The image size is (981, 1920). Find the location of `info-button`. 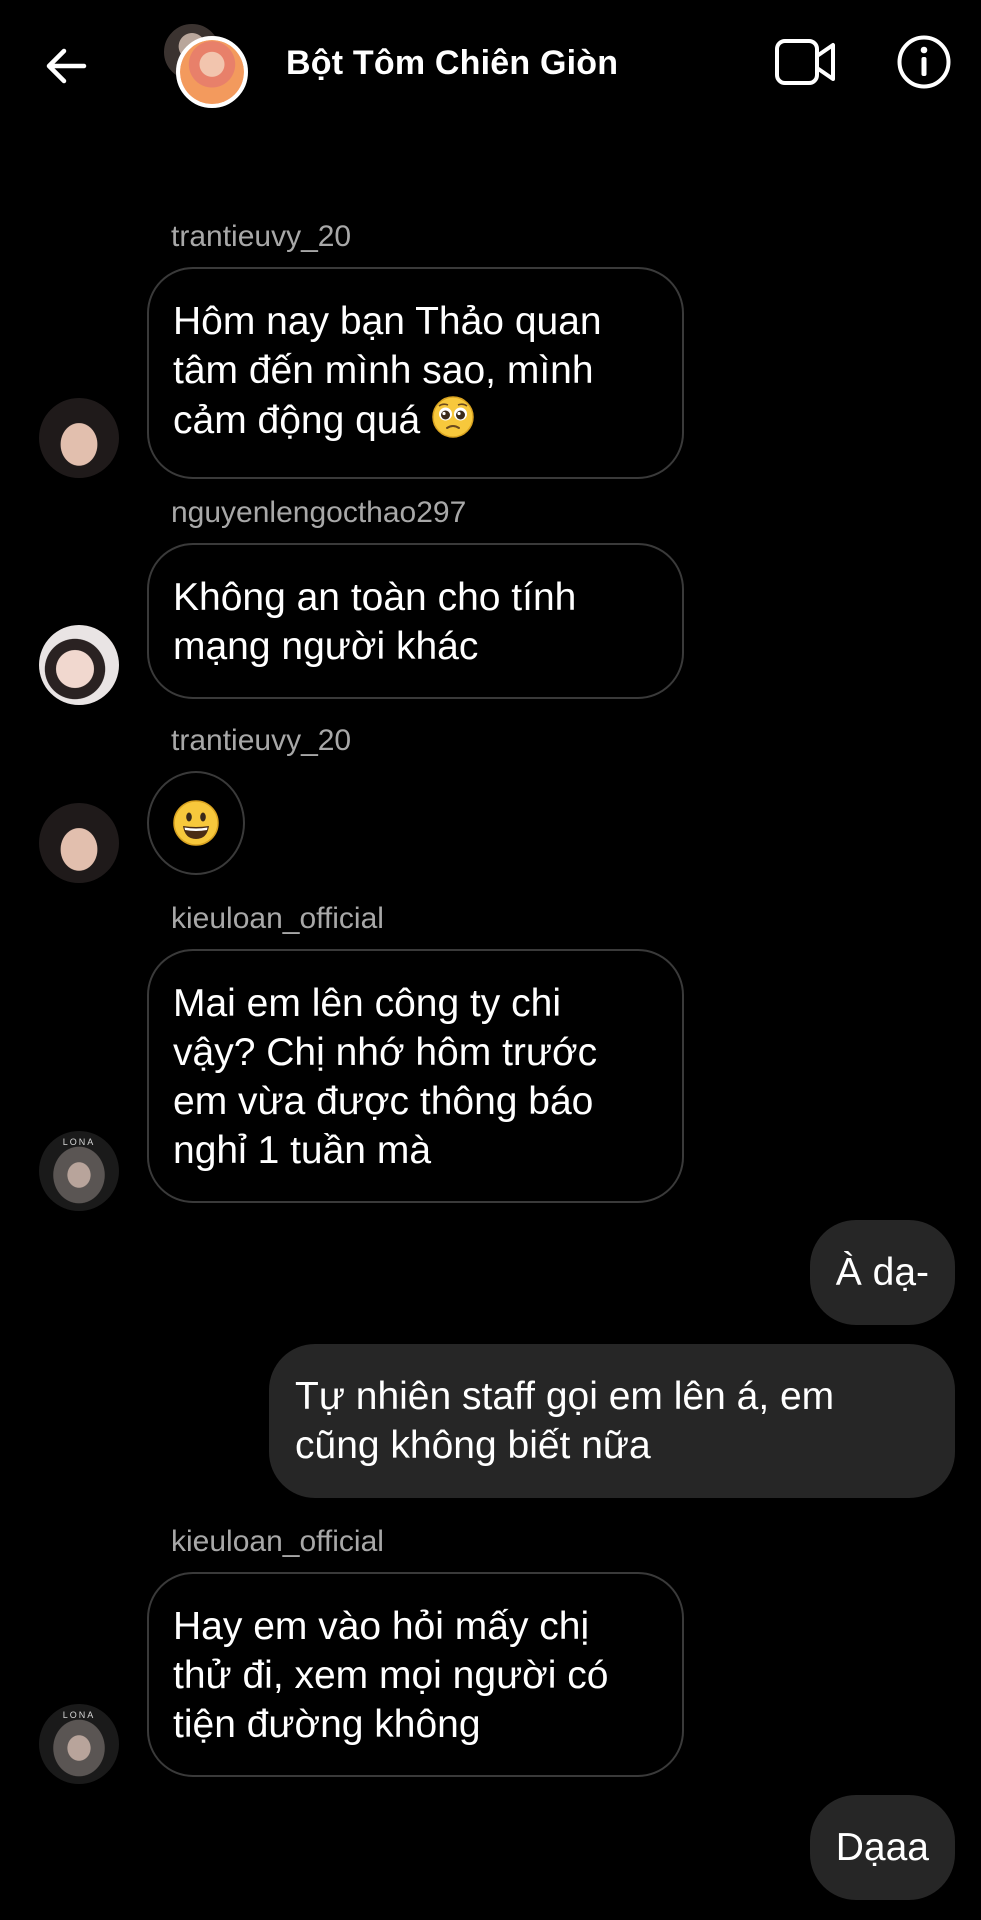

info-button is located at coordinates (924, 62).